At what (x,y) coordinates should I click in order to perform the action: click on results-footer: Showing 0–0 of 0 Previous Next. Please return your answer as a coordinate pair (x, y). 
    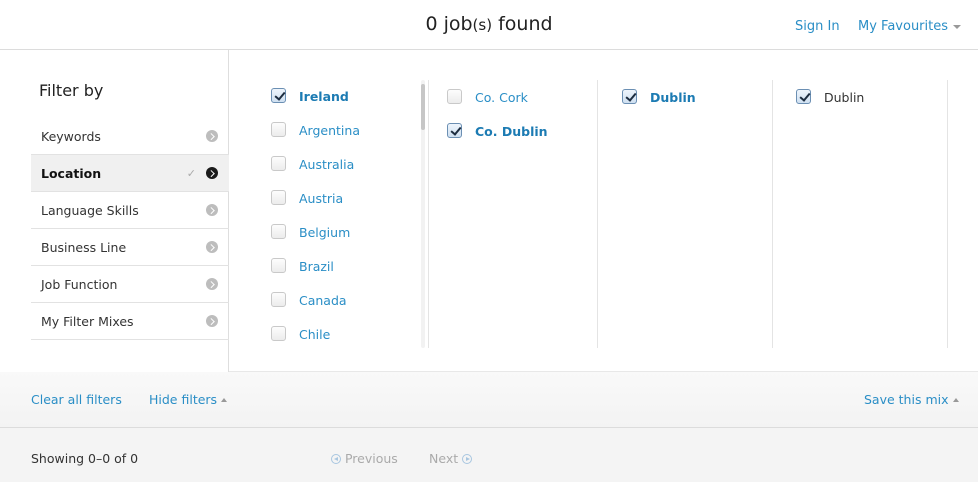
    Looking at the image, I should click on (489, 455).